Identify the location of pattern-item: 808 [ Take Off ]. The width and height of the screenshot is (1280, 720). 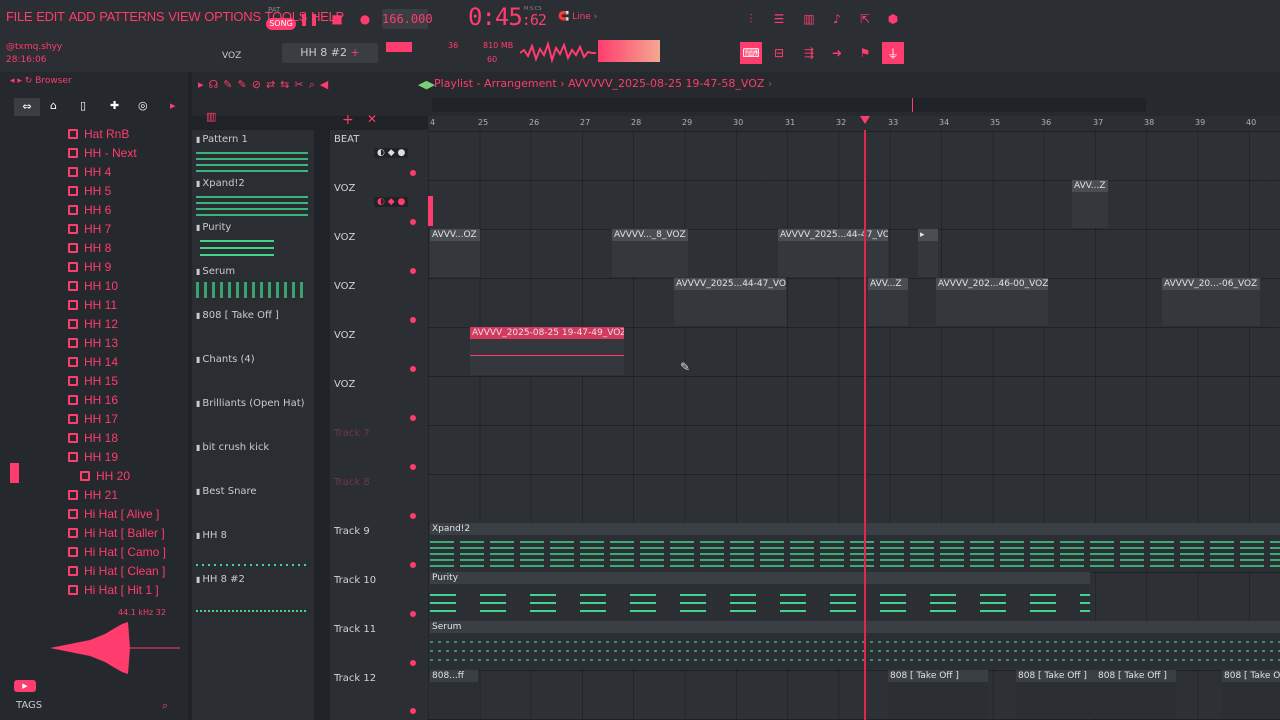
(252, 330).